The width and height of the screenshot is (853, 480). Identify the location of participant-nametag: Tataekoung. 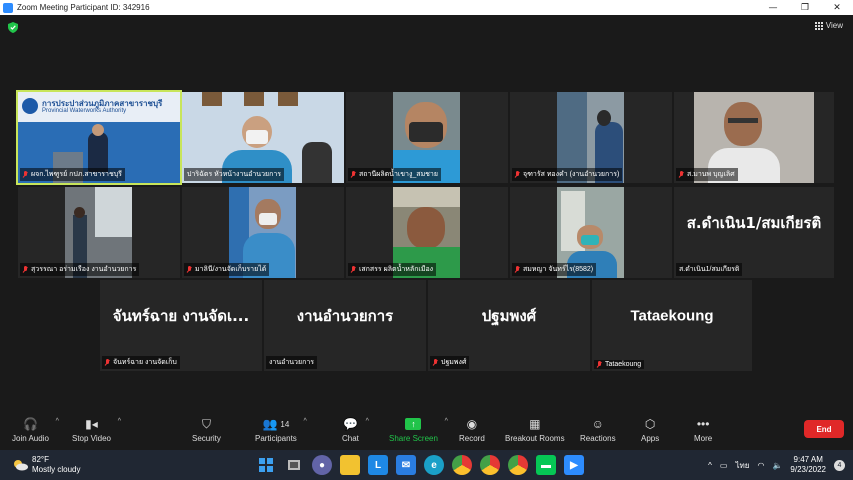
(619, 364).